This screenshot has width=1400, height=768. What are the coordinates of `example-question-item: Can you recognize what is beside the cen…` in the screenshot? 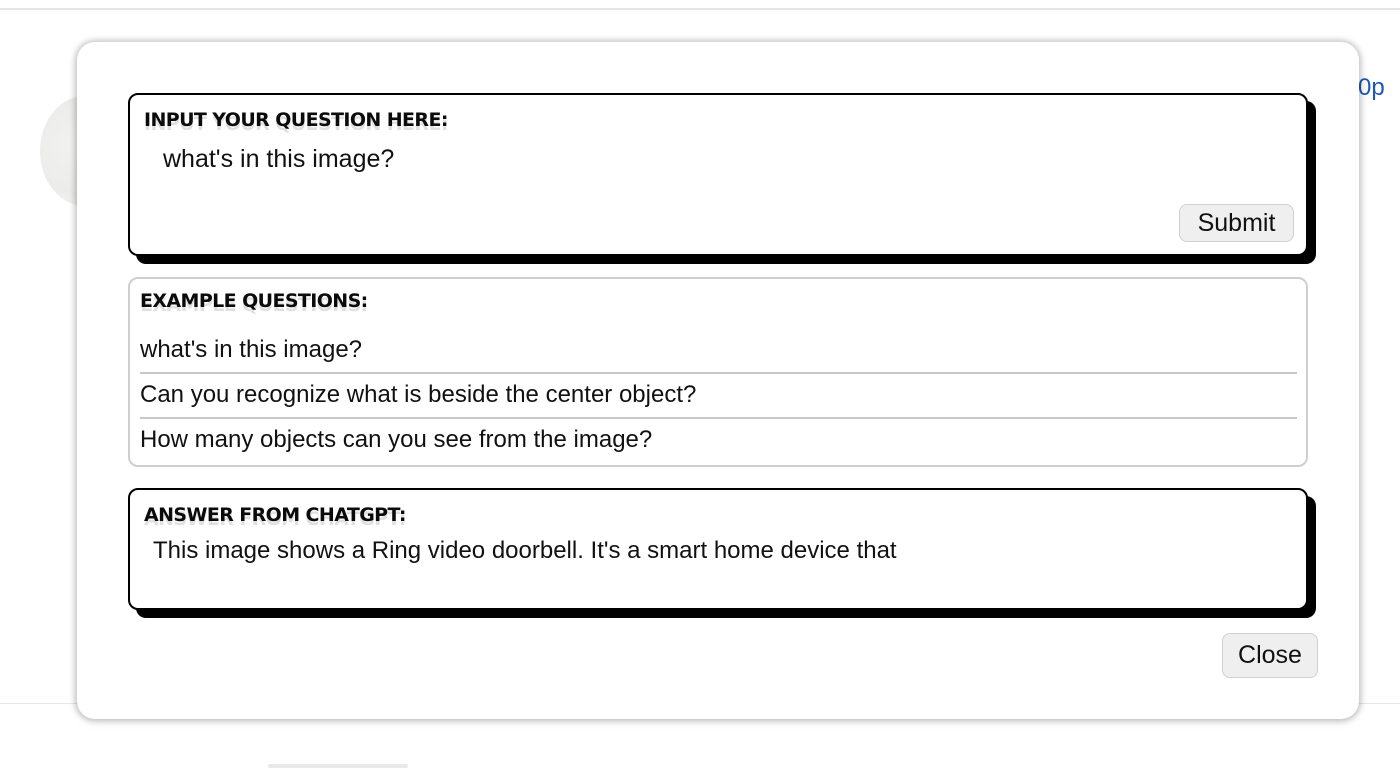 It's located at (718, 396).